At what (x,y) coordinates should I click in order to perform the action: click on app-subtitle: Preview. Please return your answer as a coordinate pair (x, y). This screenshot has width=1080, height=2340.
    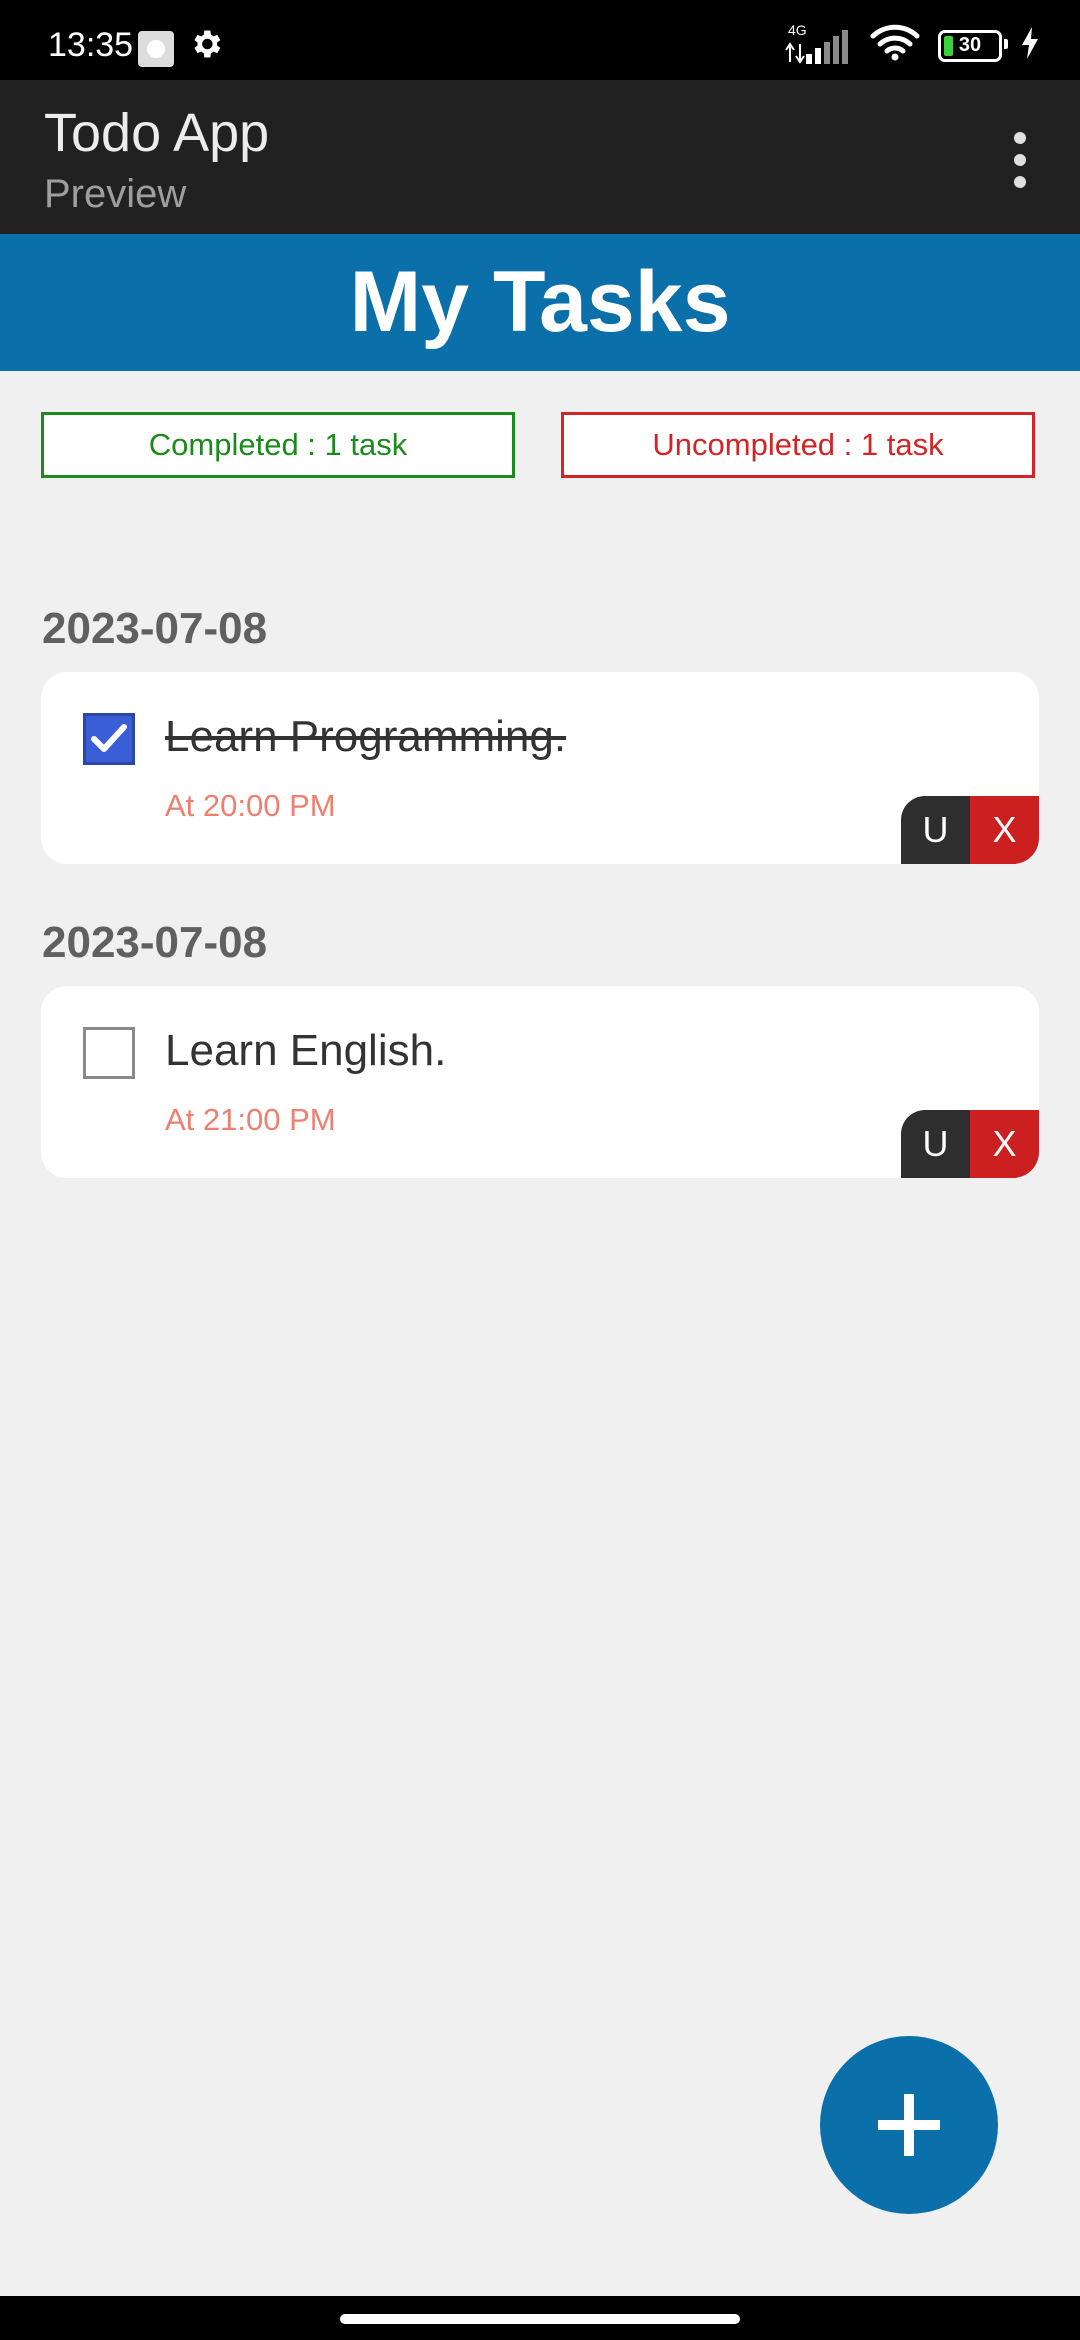
    Looking at the image, I should click on (115, 194).